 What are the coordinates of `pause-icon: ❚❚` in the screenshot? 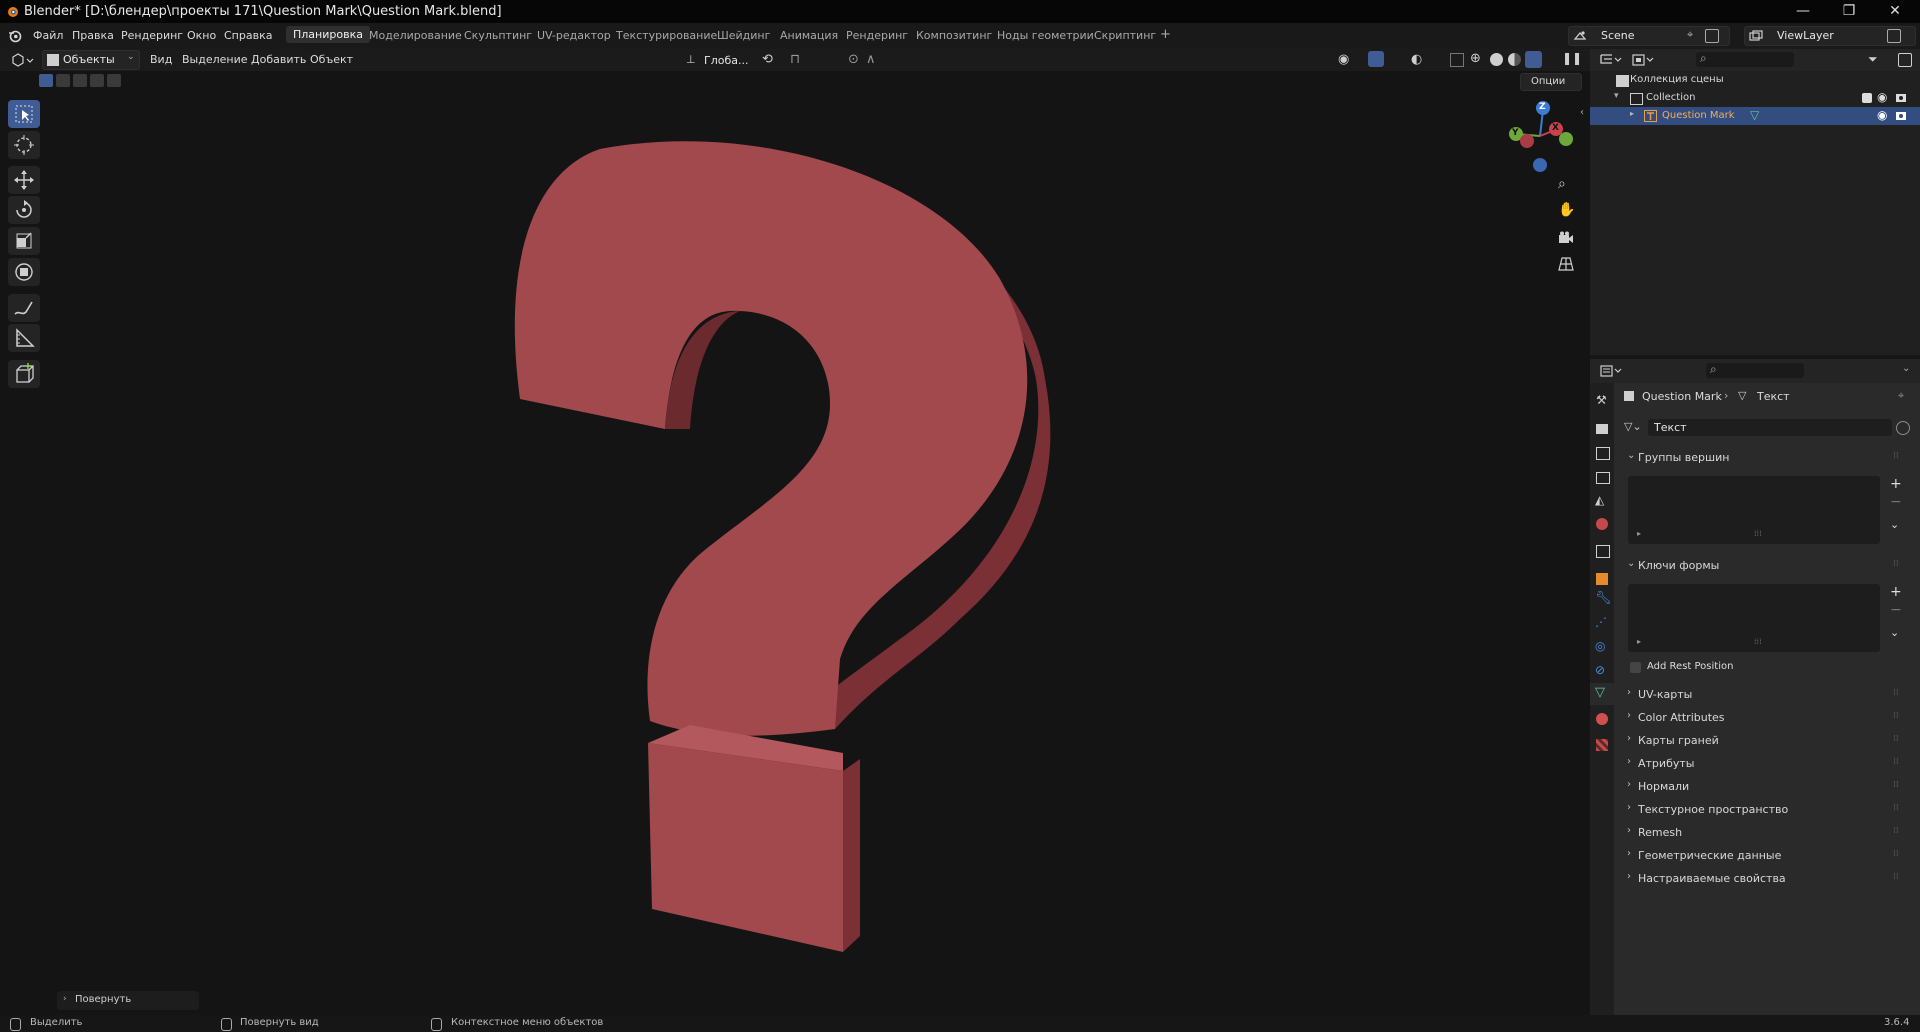 It's located at (1572, 58).